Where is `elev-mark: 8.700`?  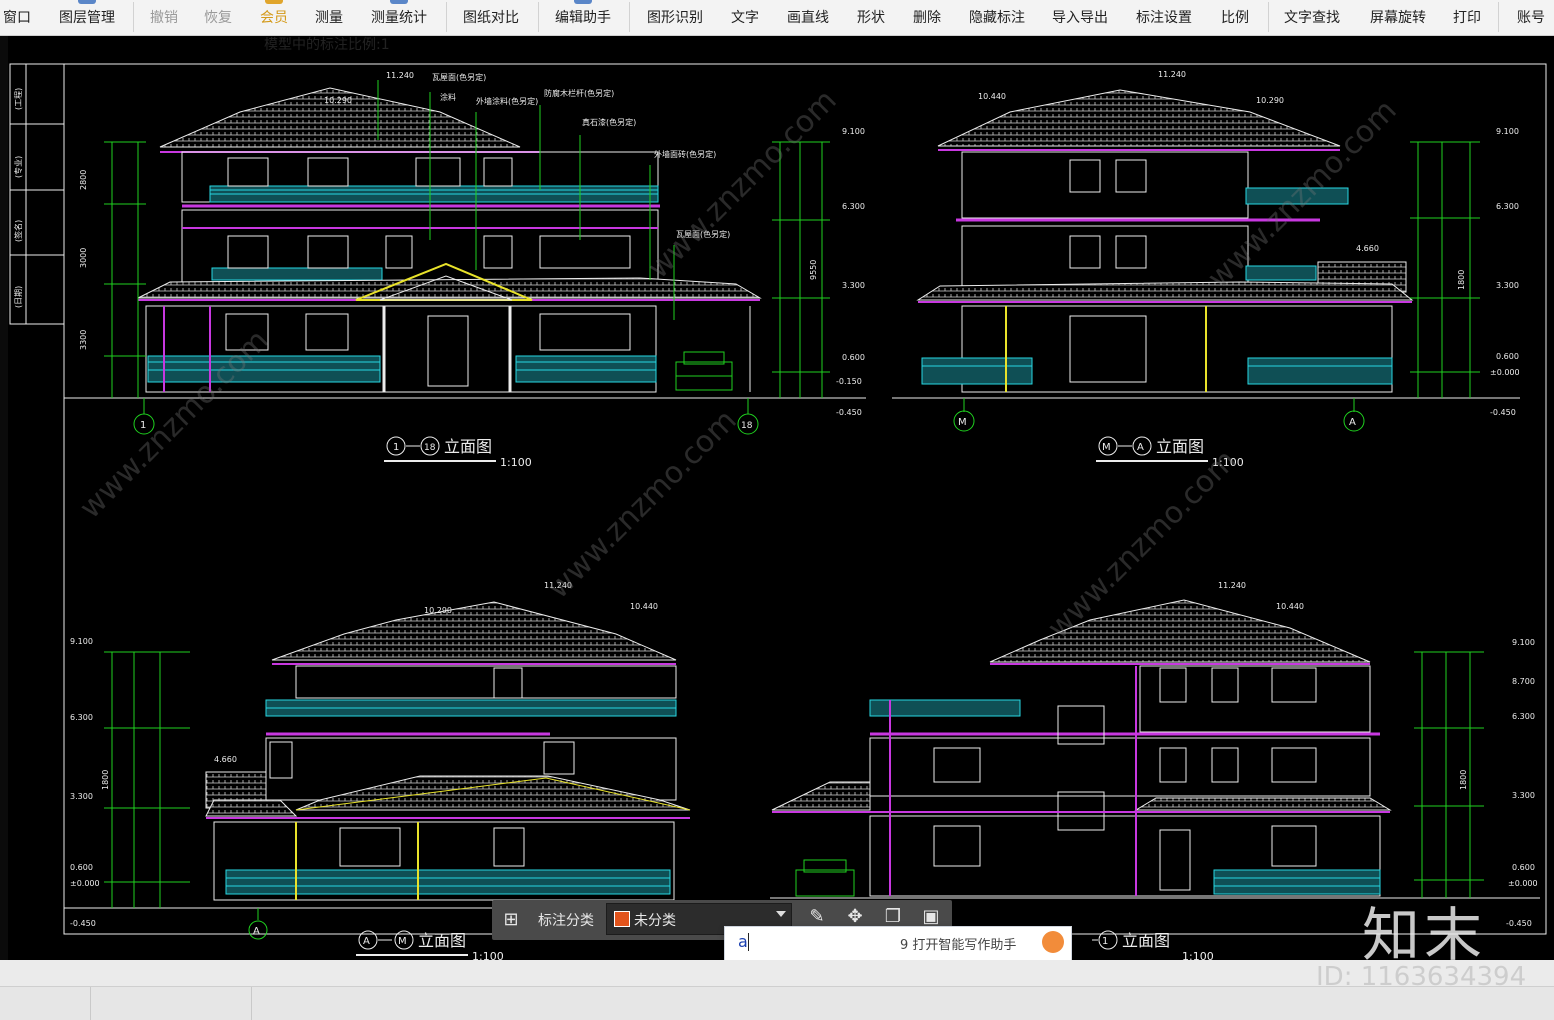 elev-mark: 8.700 is located at coordinates (1523, 681).